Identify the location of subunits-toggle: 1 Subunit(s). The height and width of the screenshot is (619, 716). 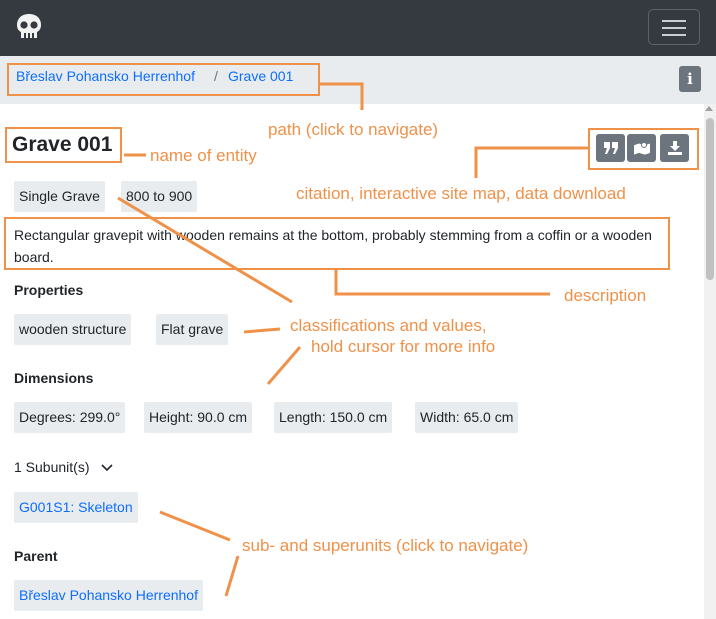
(63, 467).